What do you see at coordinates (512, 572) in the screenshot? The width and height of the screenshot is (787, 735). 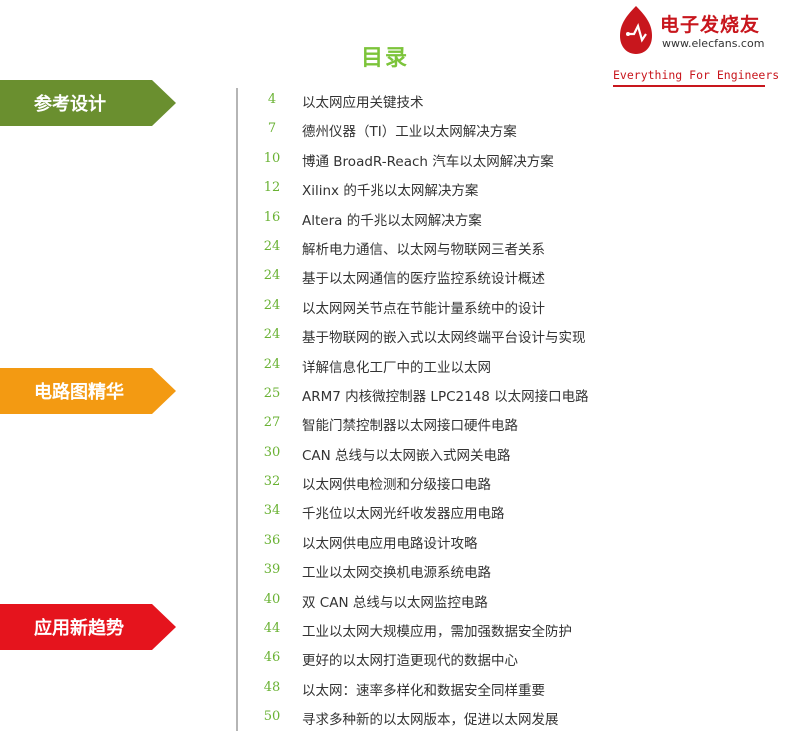 I see `toc-entry: 39 工业以太网交换机电源系统电路` at bounding box center [512, 572].